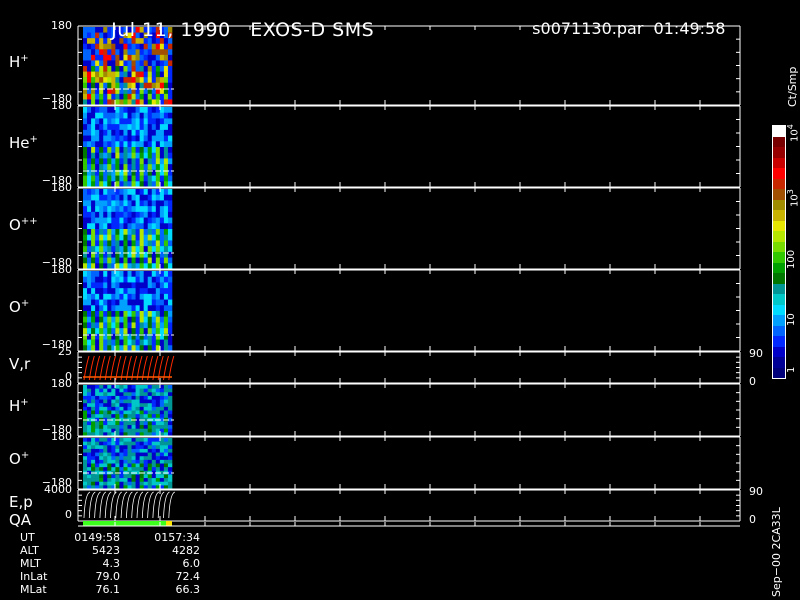 This screenshot has height=600, width=800. Describe the element at coordinates (689, 28) in the screenshot. I see `file-time: 01:49:58` at that location.